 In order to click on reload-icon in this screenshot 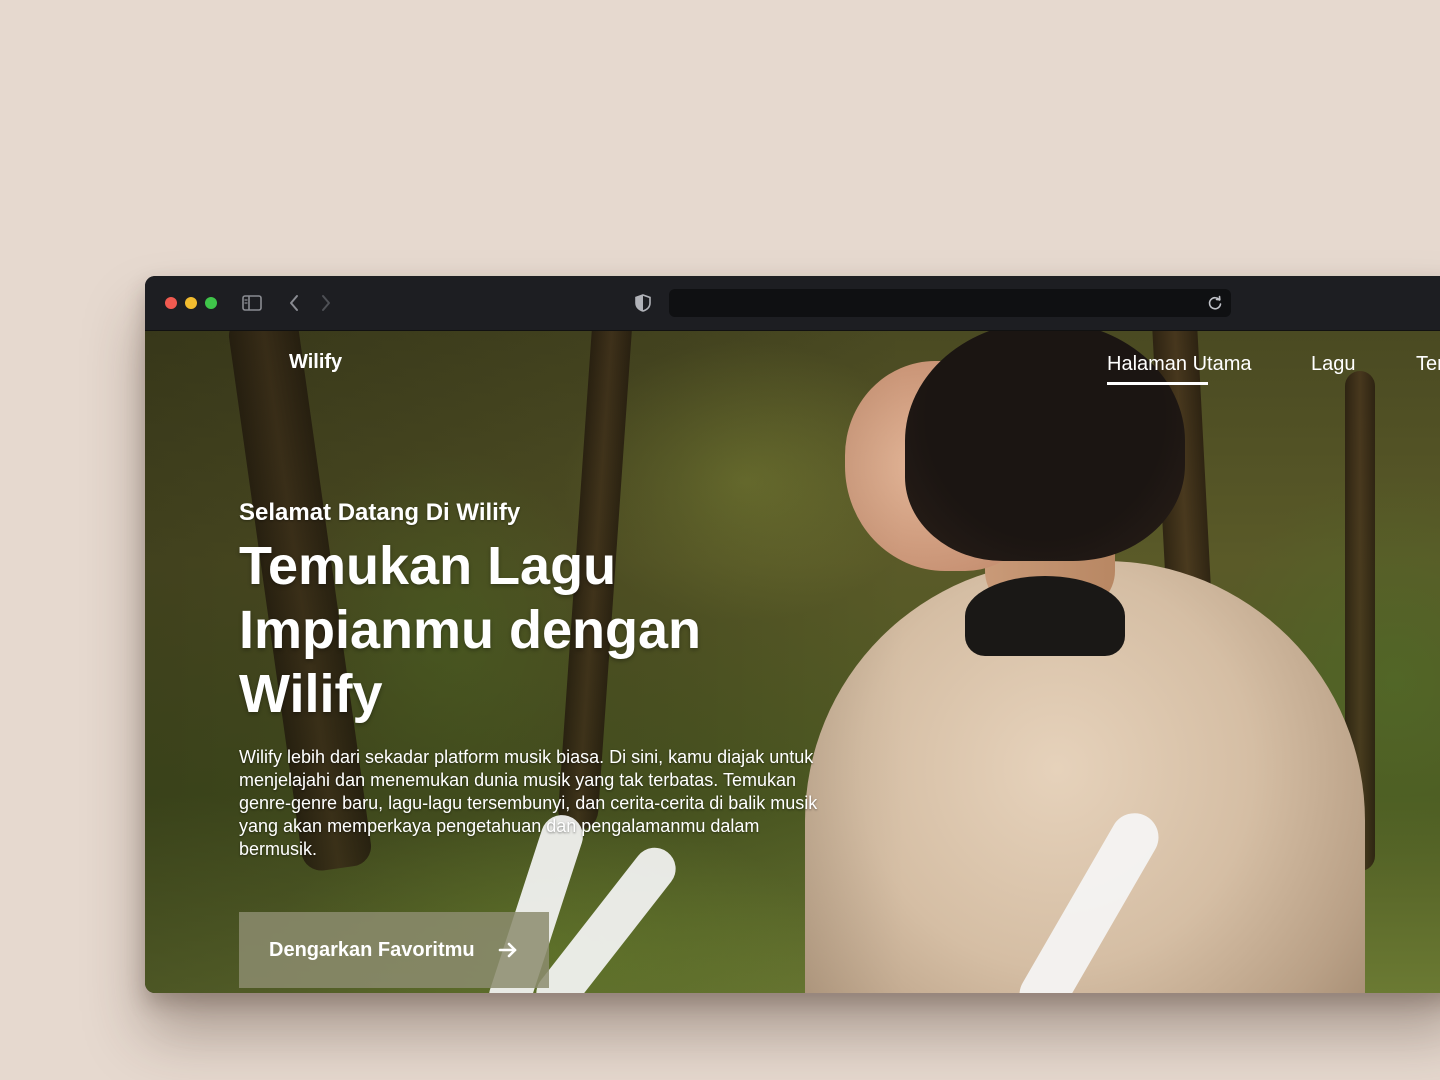, I will do `click(1215, 303)`.